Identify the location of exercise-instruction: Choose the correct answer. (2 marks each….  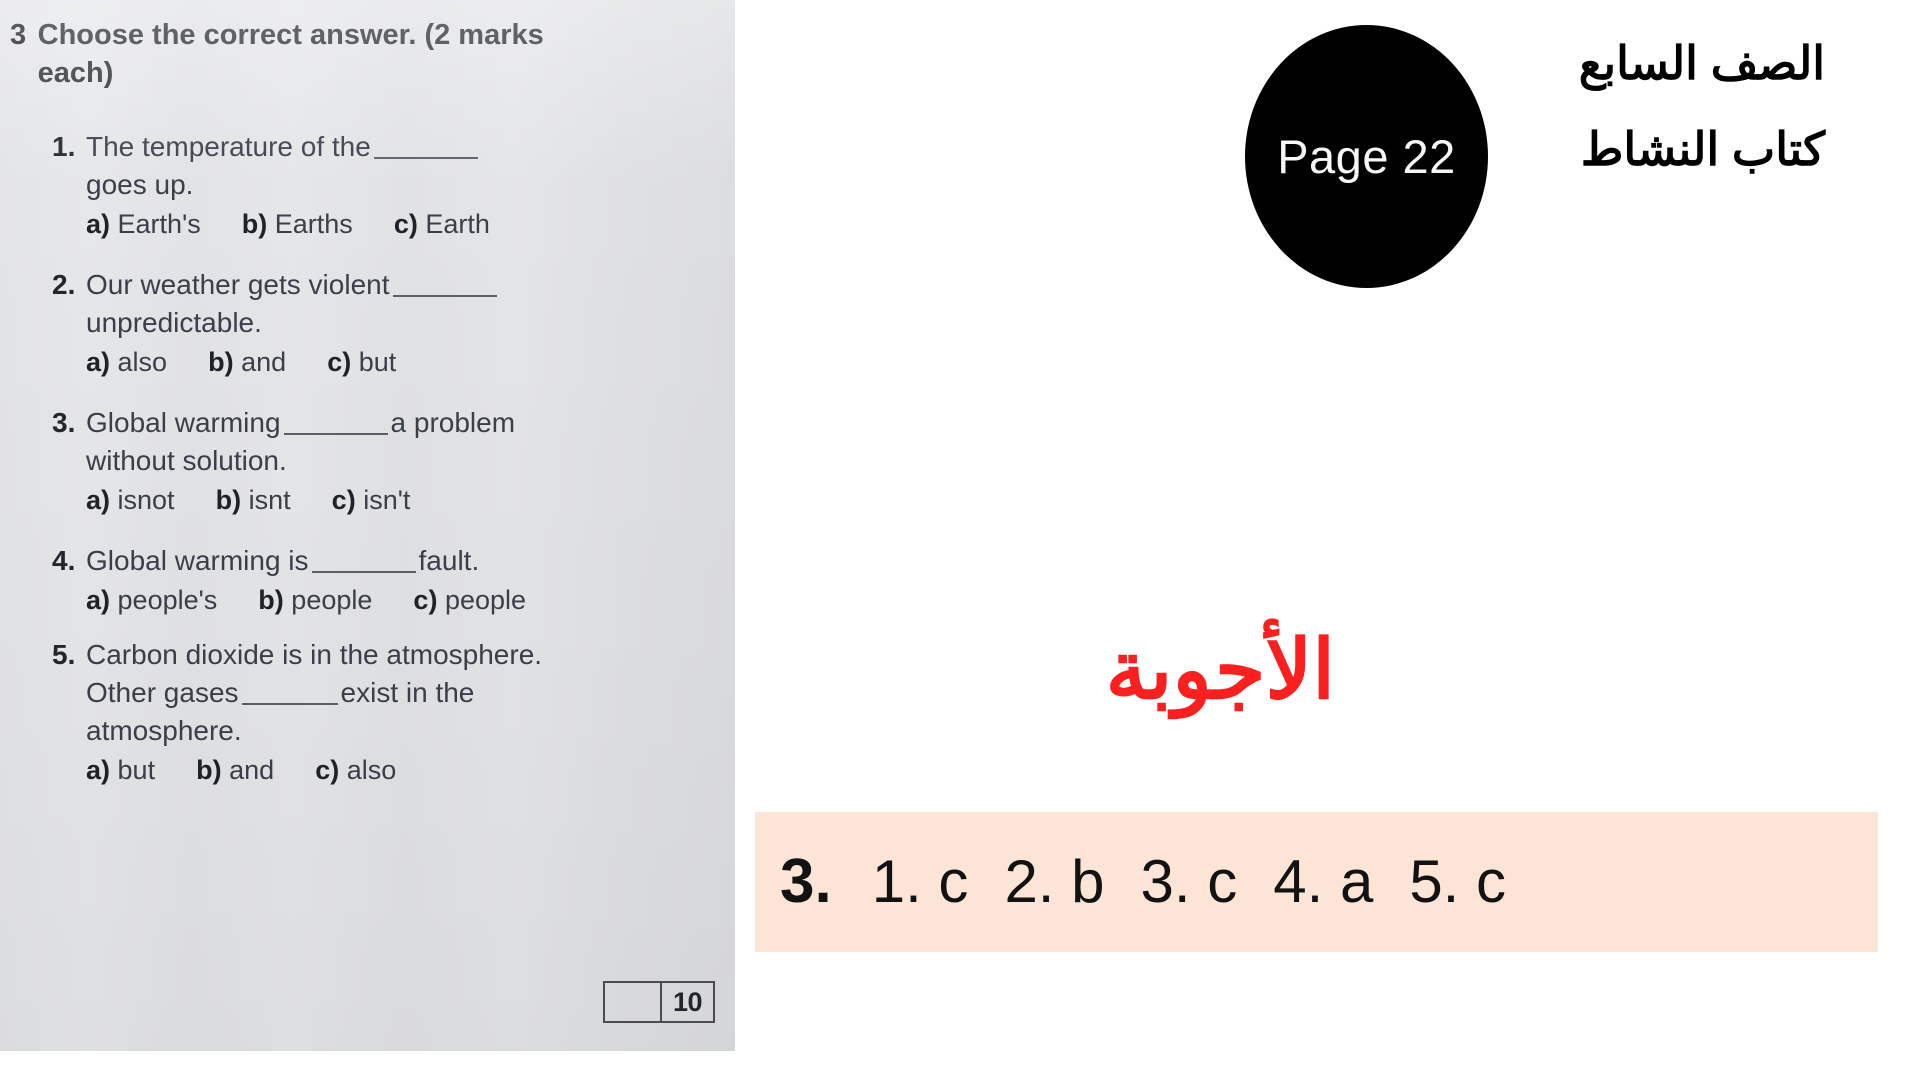
(290, 54).